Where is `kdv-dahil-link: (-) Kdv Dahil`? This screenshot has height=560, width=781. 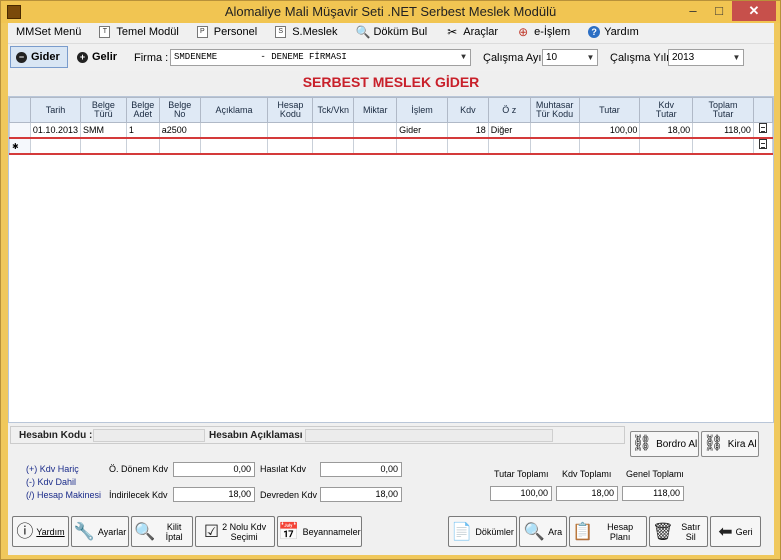 kdv-dahil-link: (-) Kdv Dahil is located at coordinates (51, 482).